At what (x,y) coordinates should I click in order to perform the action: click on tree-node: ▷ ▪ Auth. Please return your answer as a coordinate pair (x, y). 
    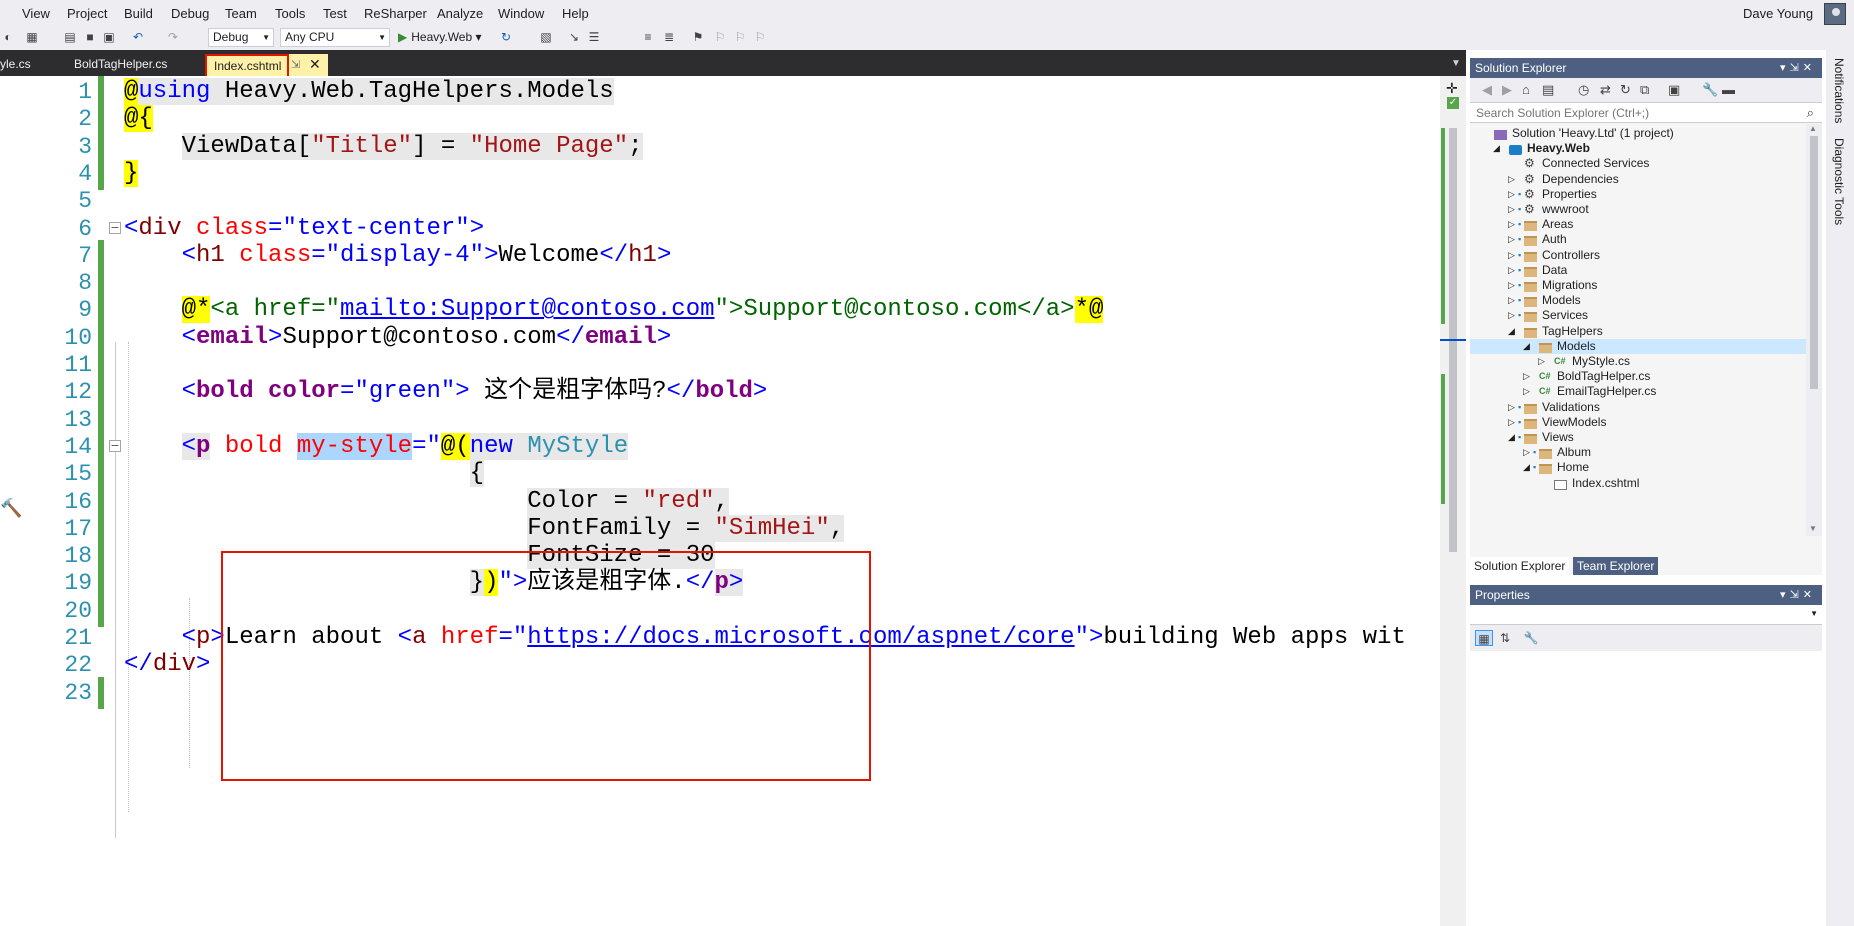
    Looking at the image, I should click on (1638, 239).